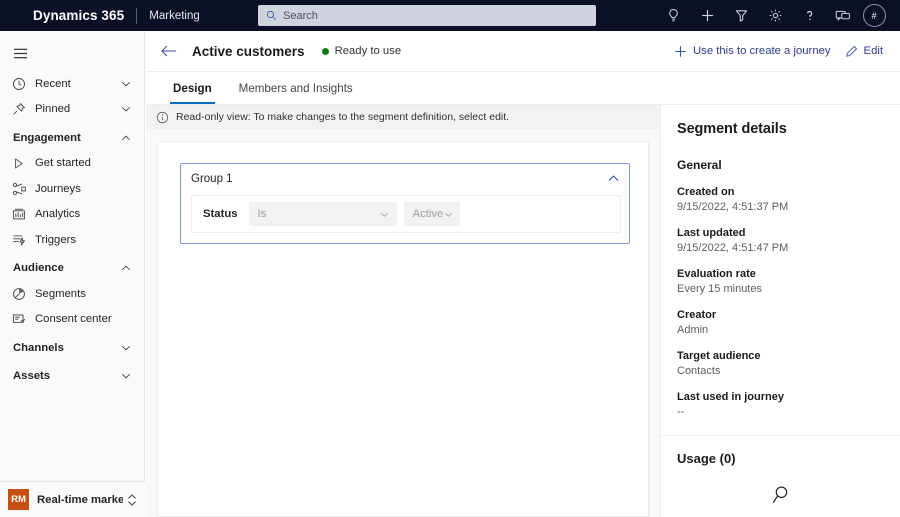 The height and width of the screenshot is (517, 900). What do you see at coordinates (18, 240) in the screenshot?
I see `triggers-icon` at bounding box center [18, 240].